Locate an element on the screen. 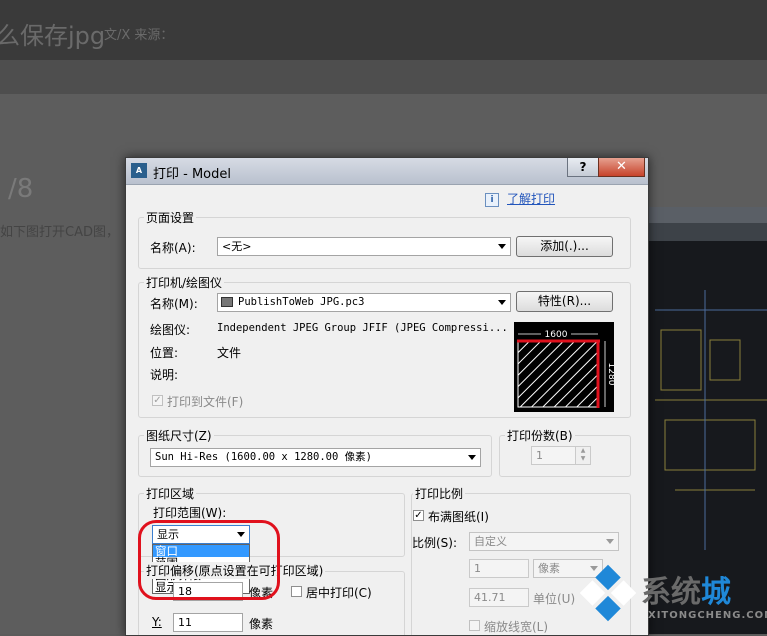  page-setup-name-label: 名称(A): is located at coordinates (173, 248).